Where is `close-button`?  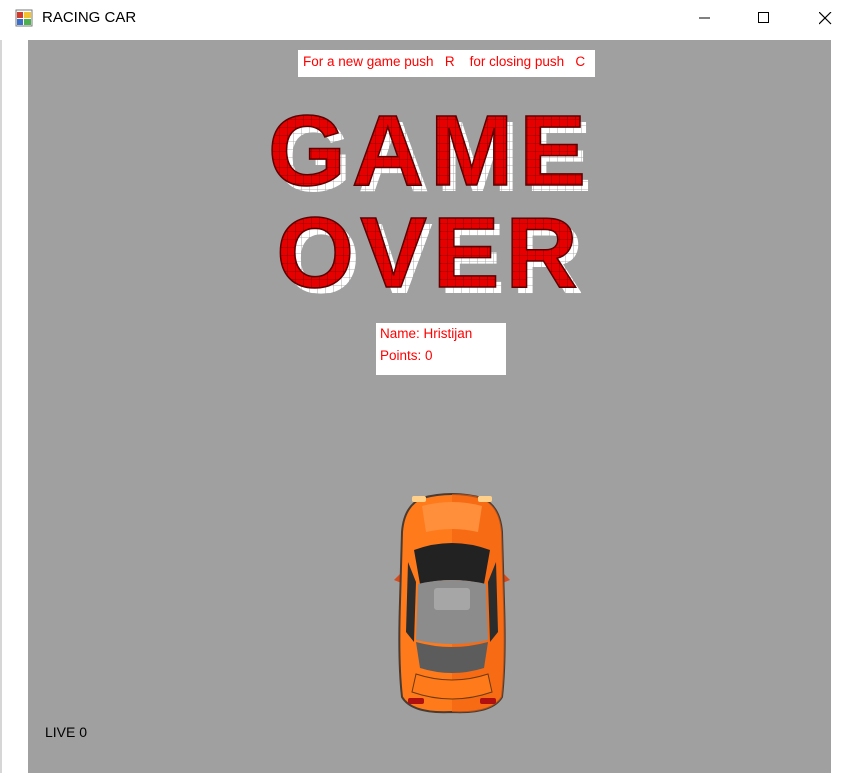 close-button is located at coordinates (825, 18).